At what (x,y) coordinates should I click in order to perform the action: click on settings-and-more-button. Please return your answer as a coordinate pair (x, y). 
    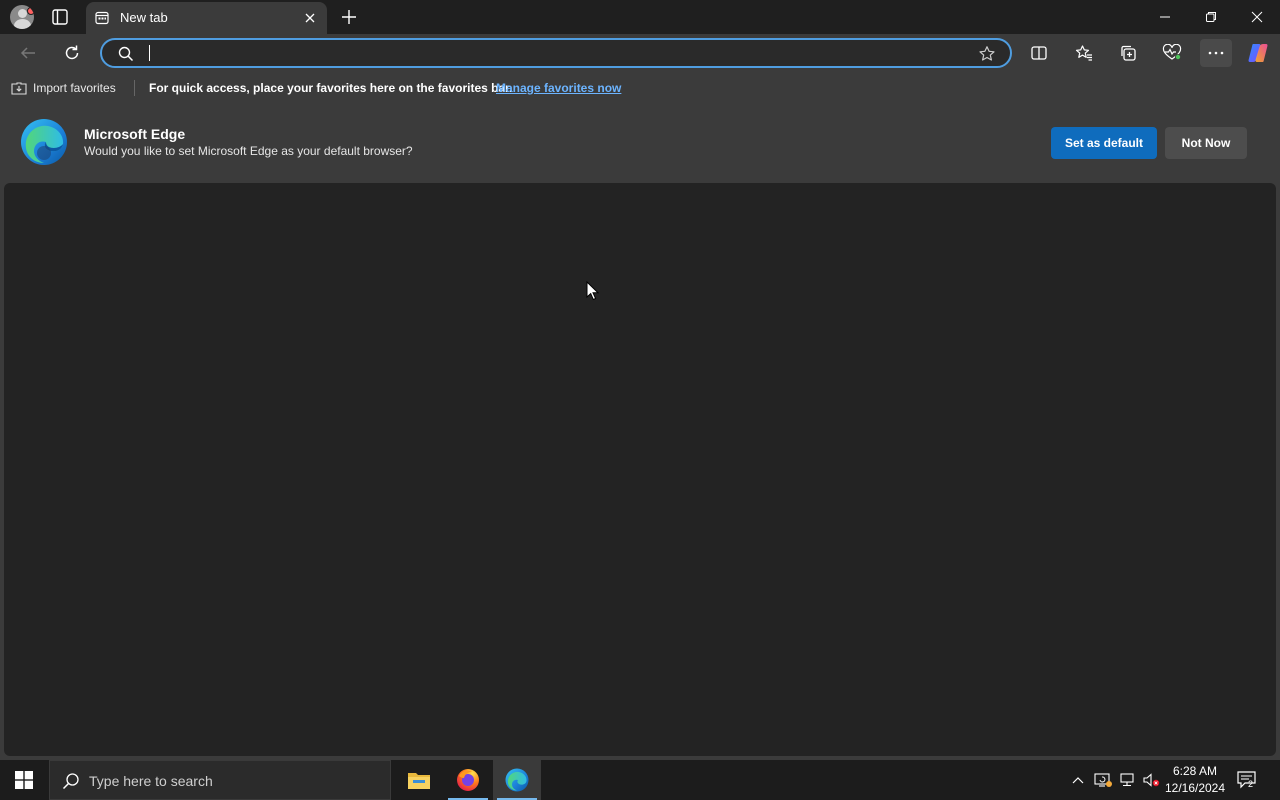
    Looking at the image, I should click on (1216, 53).